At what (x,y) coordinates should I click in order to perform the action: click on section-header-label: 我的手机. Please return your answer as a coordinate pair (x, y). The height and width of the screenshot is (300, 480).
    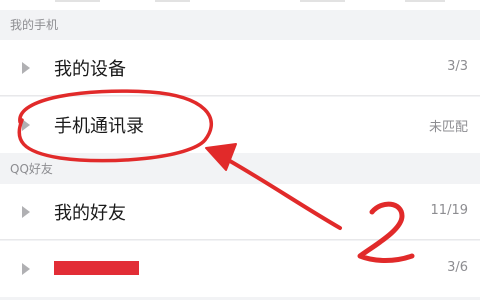
    Looking at the image, I should click on (34, 25).